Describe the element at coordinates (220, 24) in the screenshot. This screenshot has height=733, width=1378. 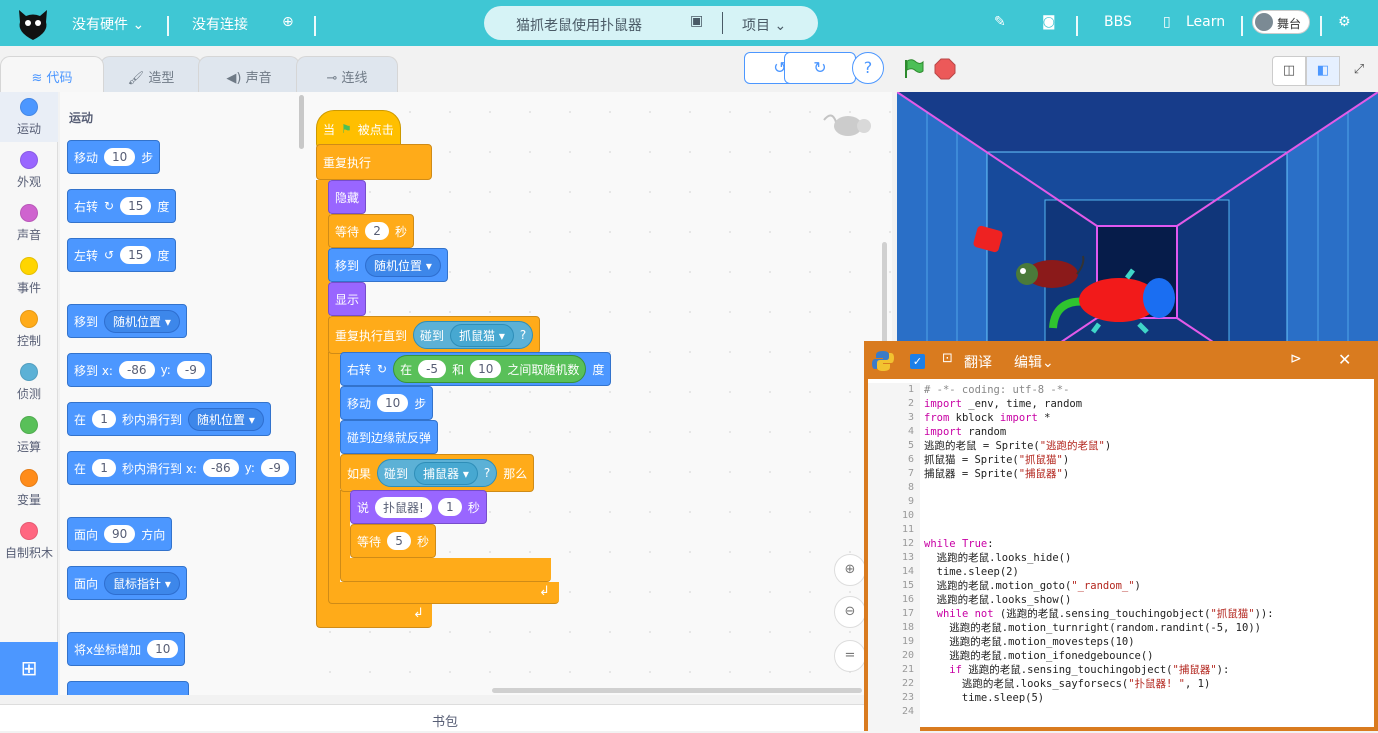
I see `connection-status: 没有连接` at that location.